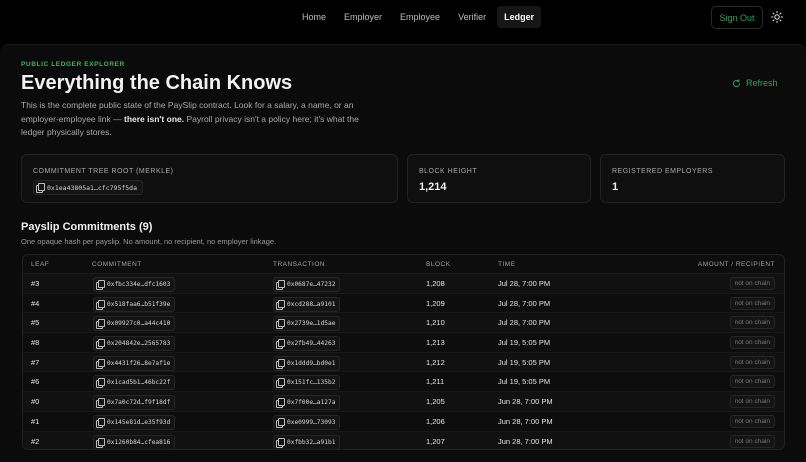 The image size is (806, 462). What do you see at coordinates (35, 303) in the screenshot?
I see `leaf-cell: #4` at bounding box center [35, 303].